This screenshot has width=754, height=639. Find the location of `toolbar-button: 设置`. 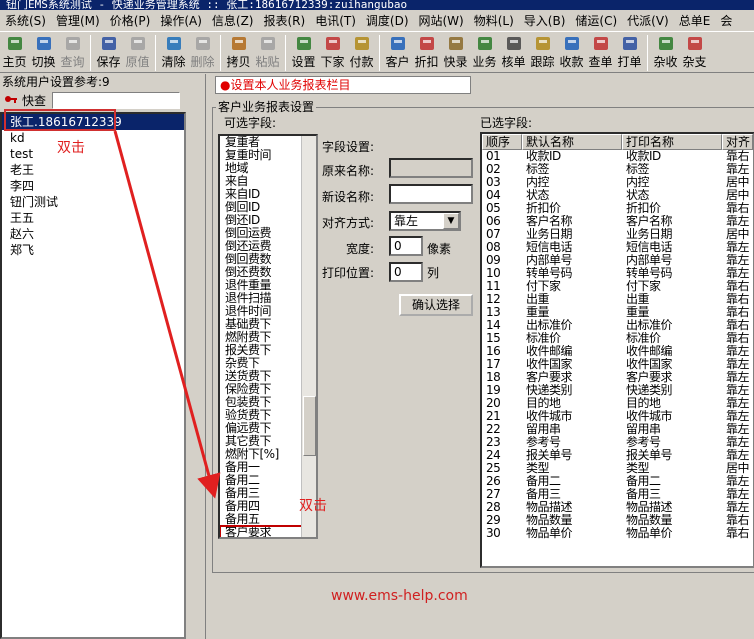

toolbar-button: 设置 is located at coordinates (303, 52).